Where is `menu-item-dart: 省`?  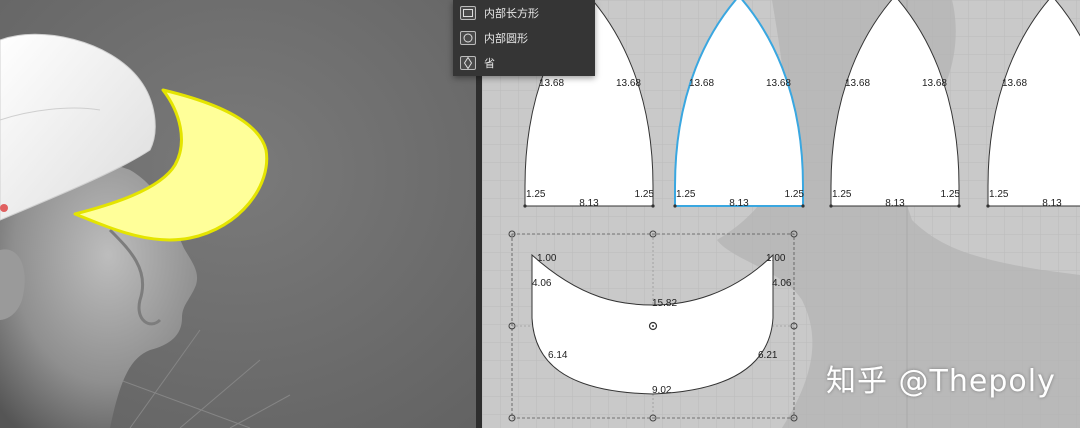
menu-item-dart: 省 is located at coordinates (524, 62).